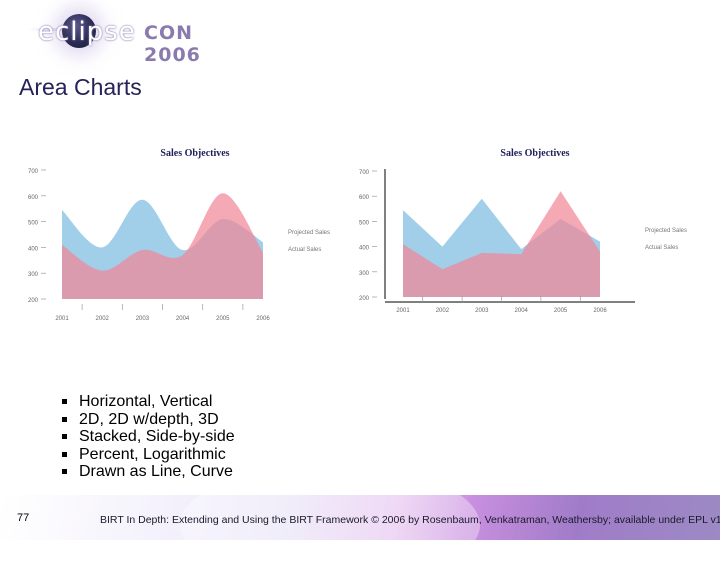  I want to click on feature-item: Percent, Logarithmic, so click(148, 455).